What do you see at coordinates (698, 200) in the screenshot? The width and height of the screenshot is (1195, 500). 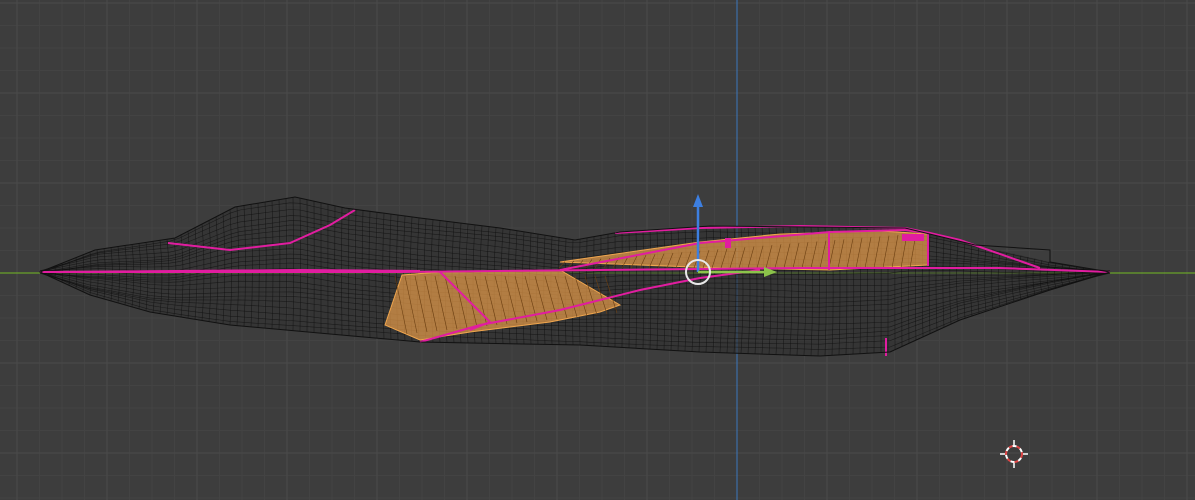 I see `gizmo-z-arrow-icon` at bounding box center [698, 200].